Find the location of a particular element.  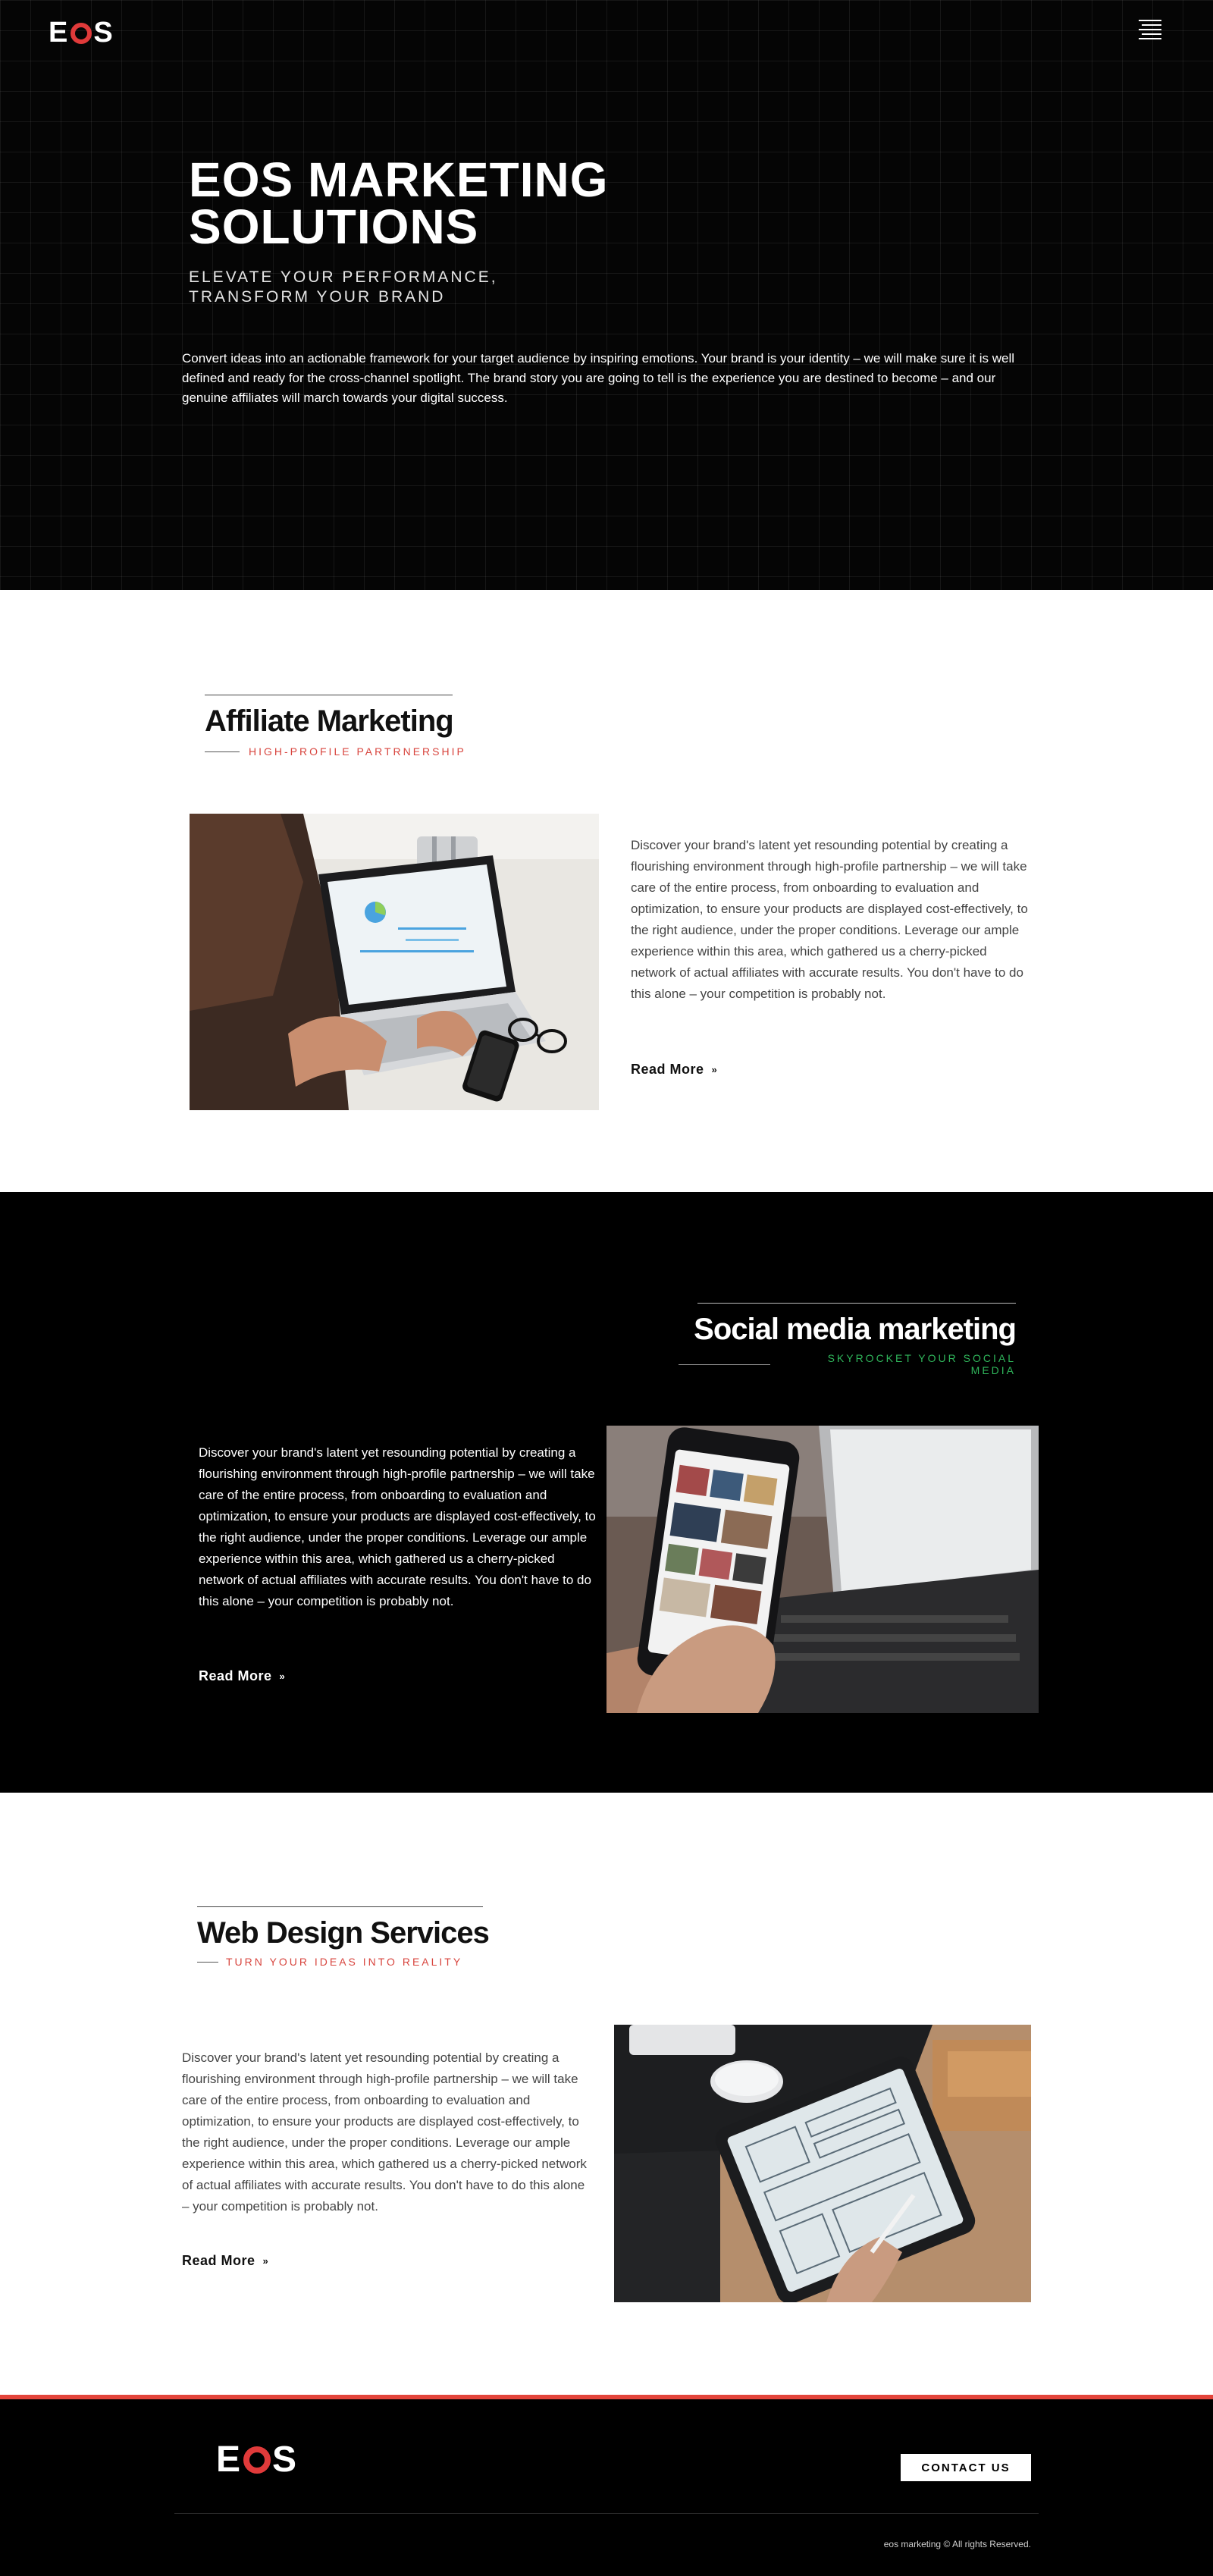

section-tag: TURN YOUR IDEAS INTO REALITY is located at coordinates (344, 1962).